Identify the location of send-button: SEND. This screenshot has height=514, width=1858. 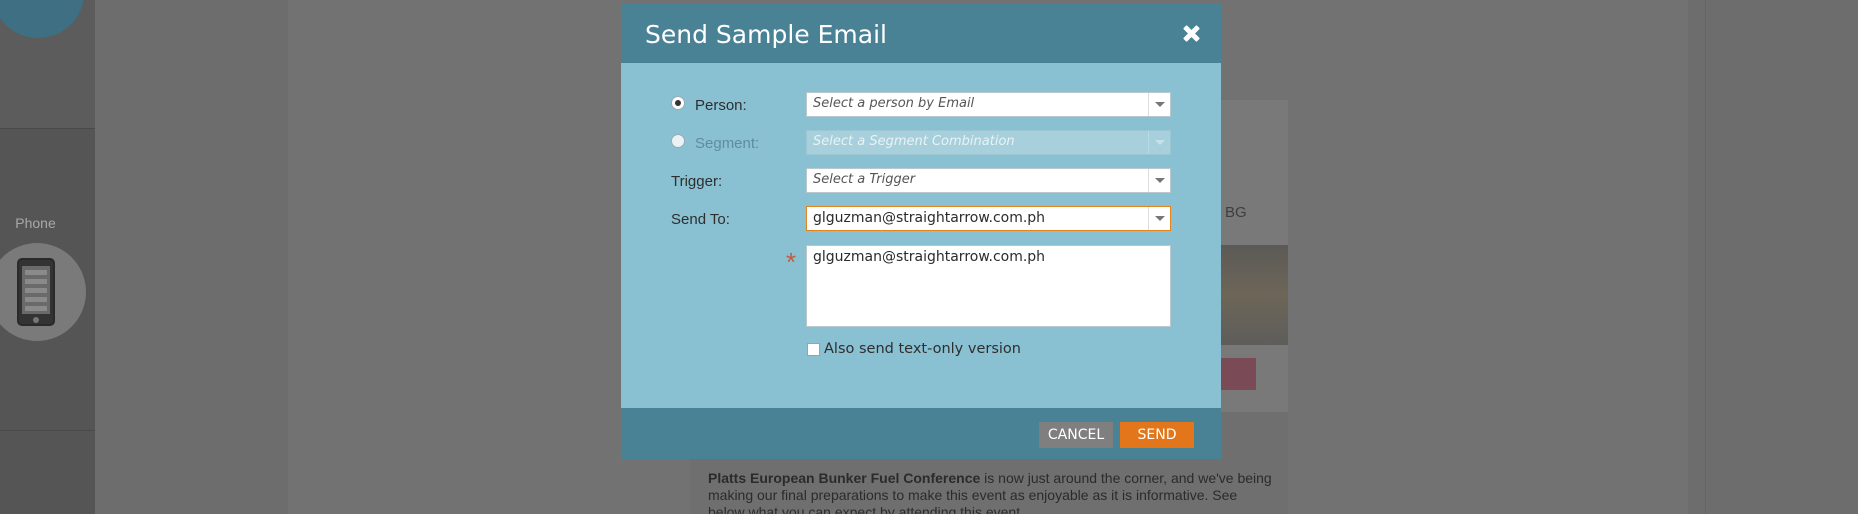
(1157, 435).